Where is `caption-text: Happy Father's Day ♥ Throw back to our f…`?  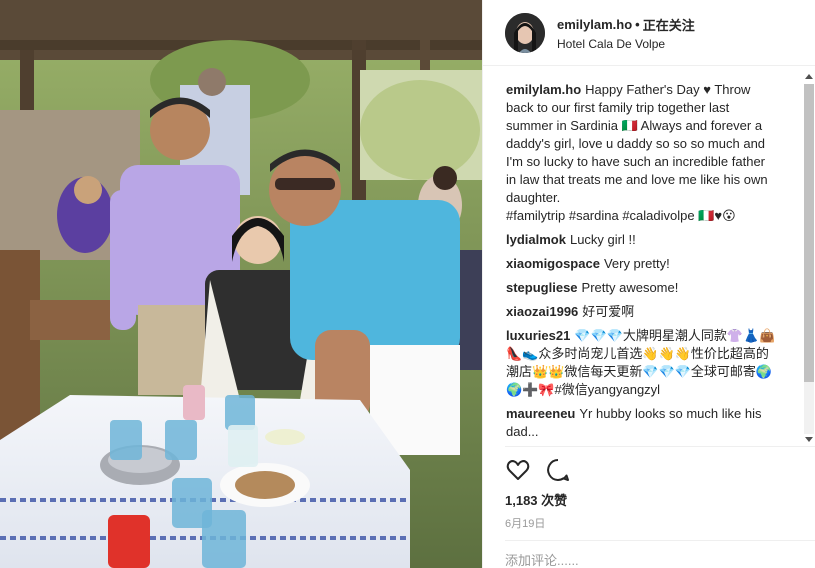 caption-text: Happy Father's Day ♥ Throw back to our f… is located at coordinates (637, 143).